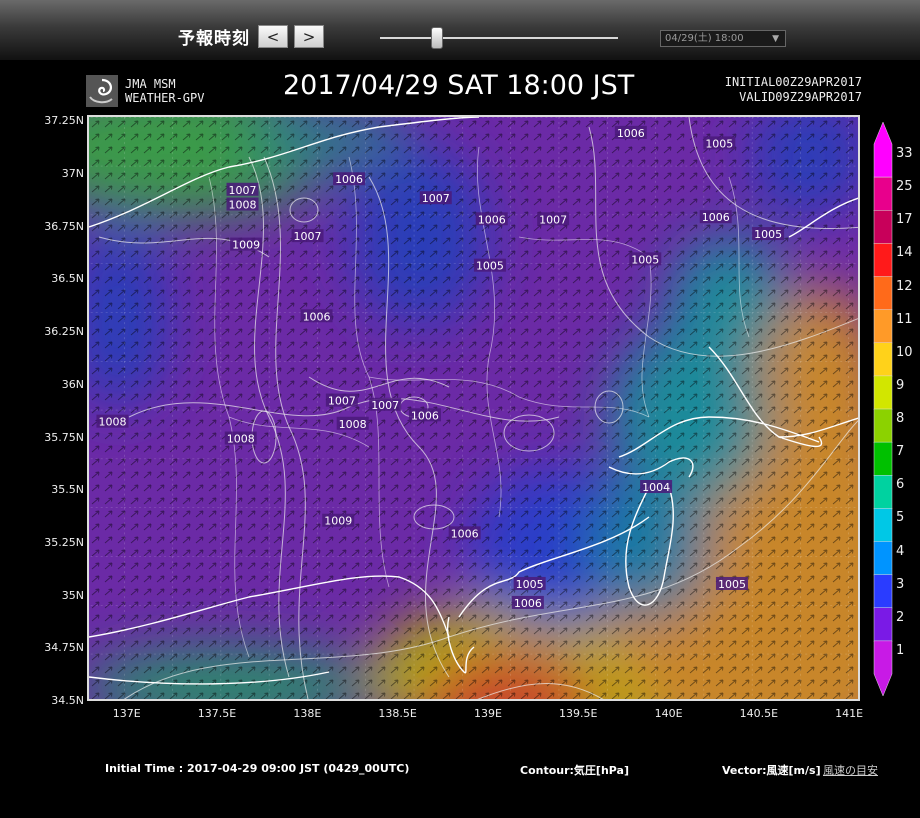 Image resolution: width=920 pixels, height=818 pixels. I want to click on forecast-time-select: 04/29(土) 18:00 ▼, so click(723, 38).